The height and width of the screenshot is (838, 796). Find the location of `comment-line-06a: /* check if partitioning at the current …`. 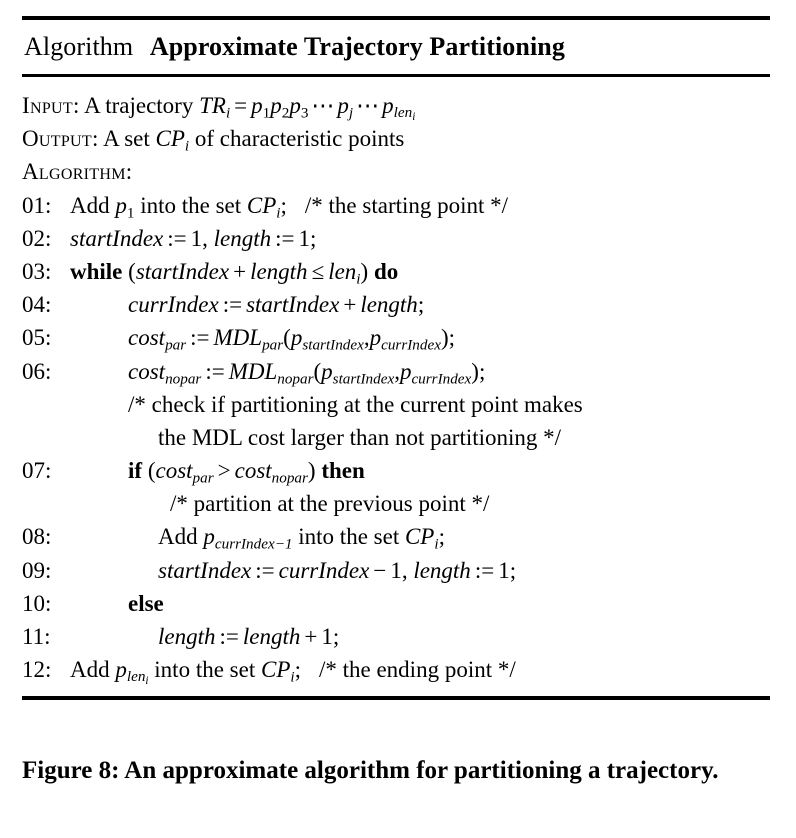

comment-line-06a: /* check if partitioning at the current … is located at coordinates (396, 404).